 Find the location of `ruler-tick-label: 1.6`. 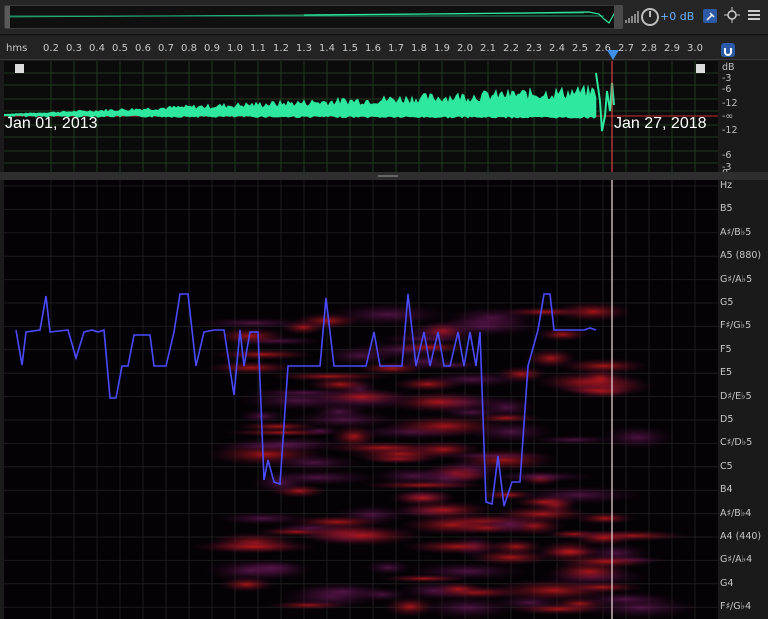

ruler-tick-label: 1.6 is located at coordinates (373, 48).